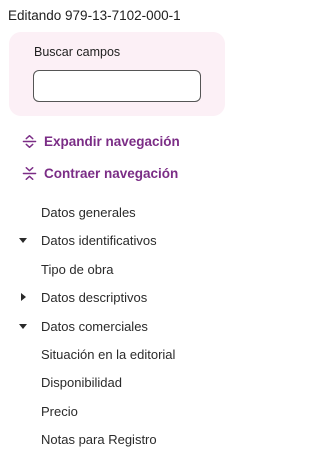 The image size is (320, 467). I want to click on tree-item-label: Disponibilidad, so click(81, 382).